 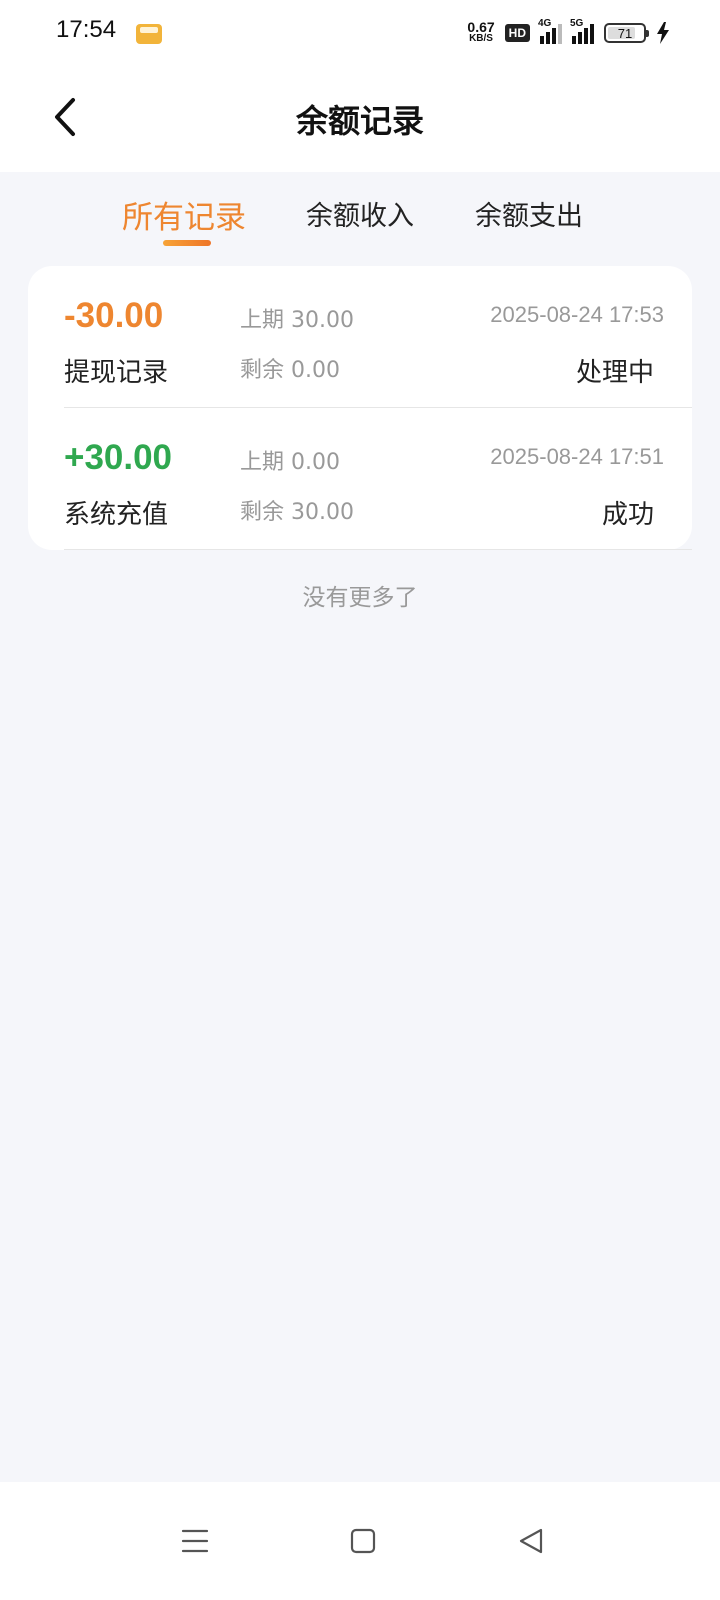 I want to click on record-remaining-balance: 剩余 0.00, so click(x=290, y=370).